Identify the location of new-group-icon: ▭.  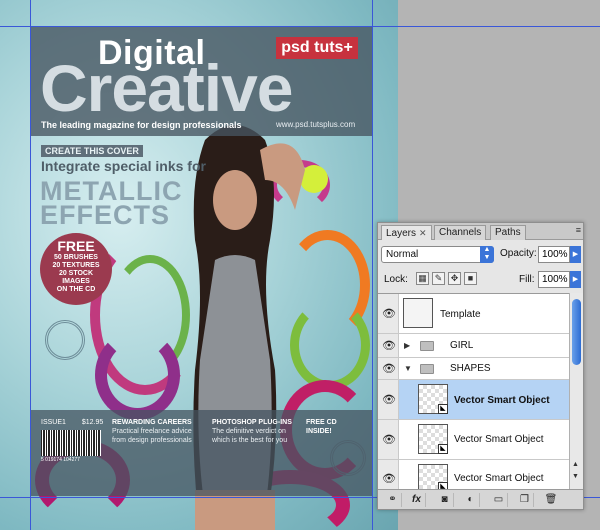
(499, 500).